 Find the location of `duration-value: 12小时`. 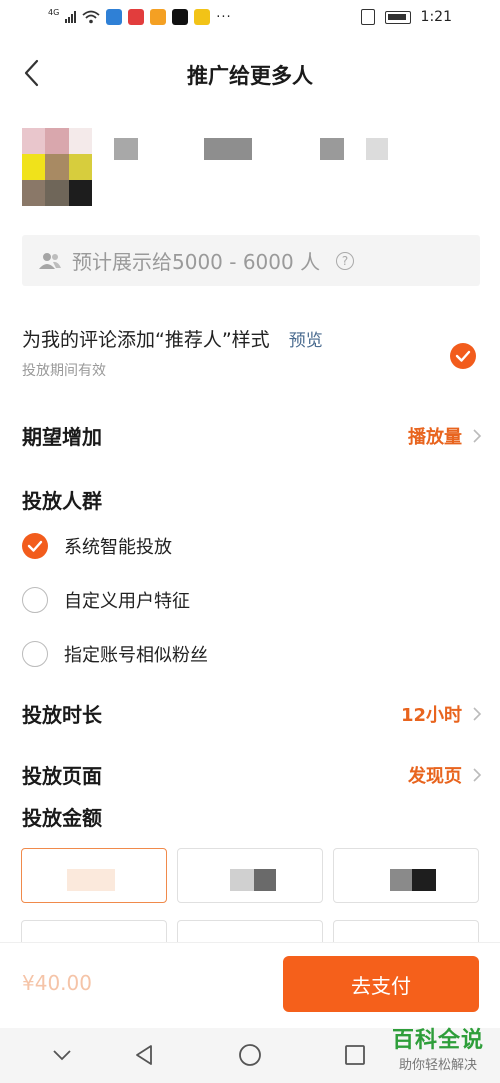

duration-value: 12小时 is located at coordinates (431, 715).